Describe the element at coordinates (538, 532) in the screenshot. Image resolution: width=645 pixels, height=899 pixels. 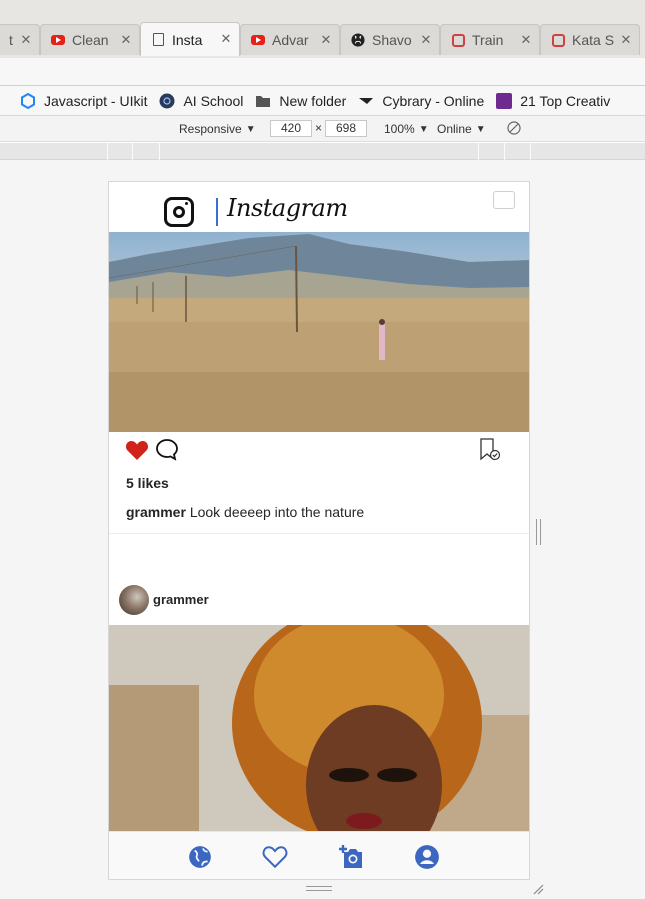
I see `viewport-resize-handle` at that location.